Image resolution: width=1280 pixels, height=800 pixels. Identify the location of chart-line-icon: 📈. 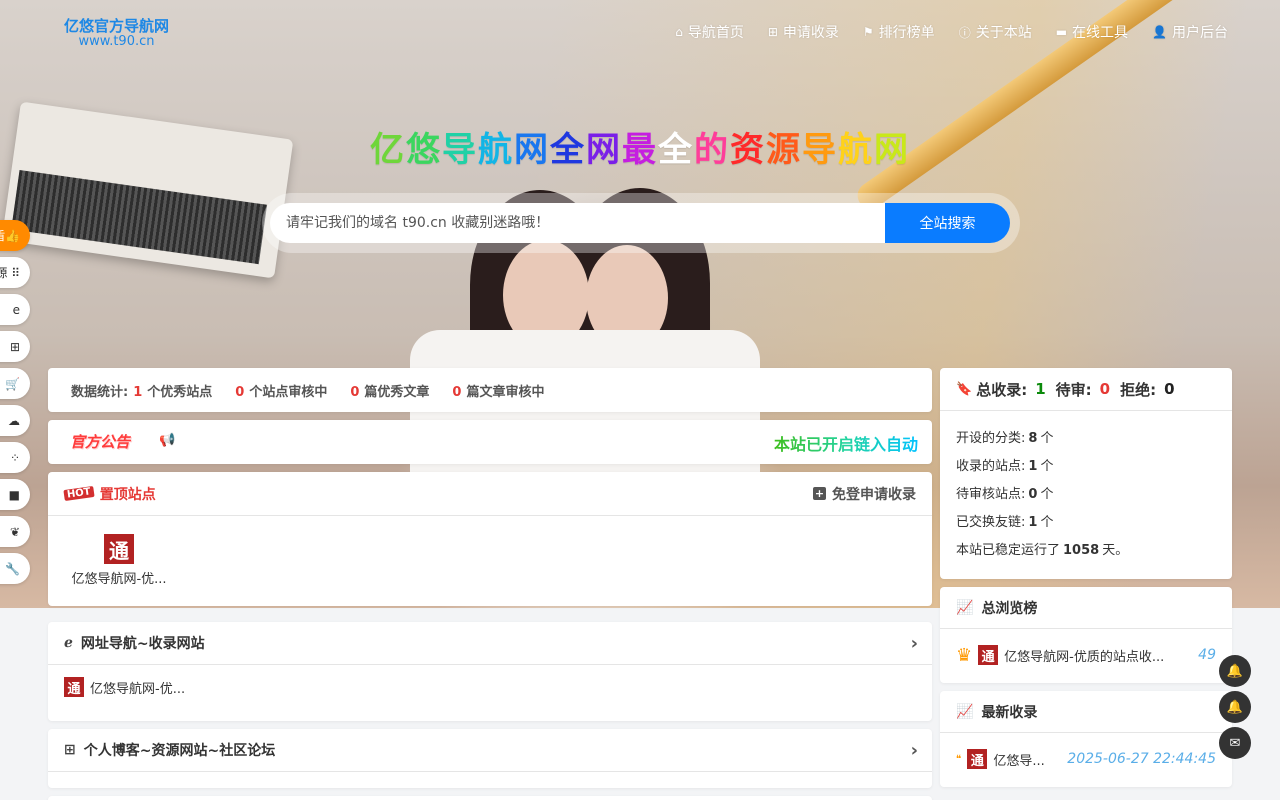
(965, 711).